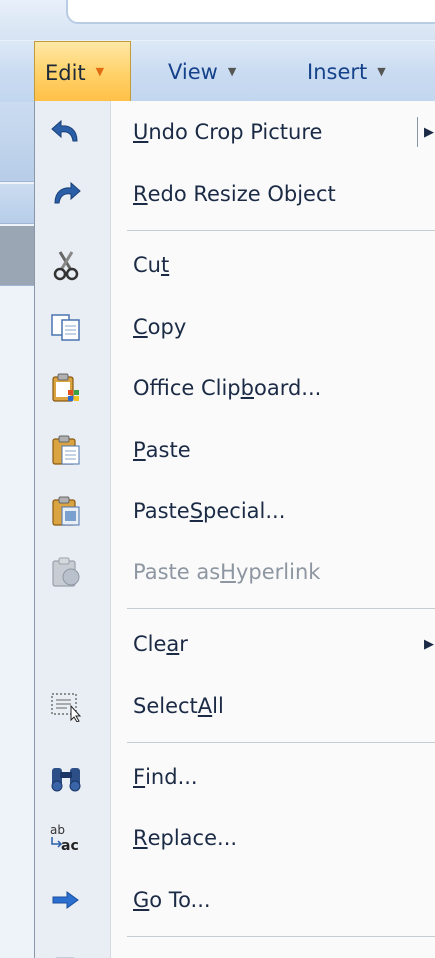 The width and height of the screenshot is (435, 958). Describe the element at coordinates (178, 706) in the screenshot. I see `menu-item-label: Select All` at that location.